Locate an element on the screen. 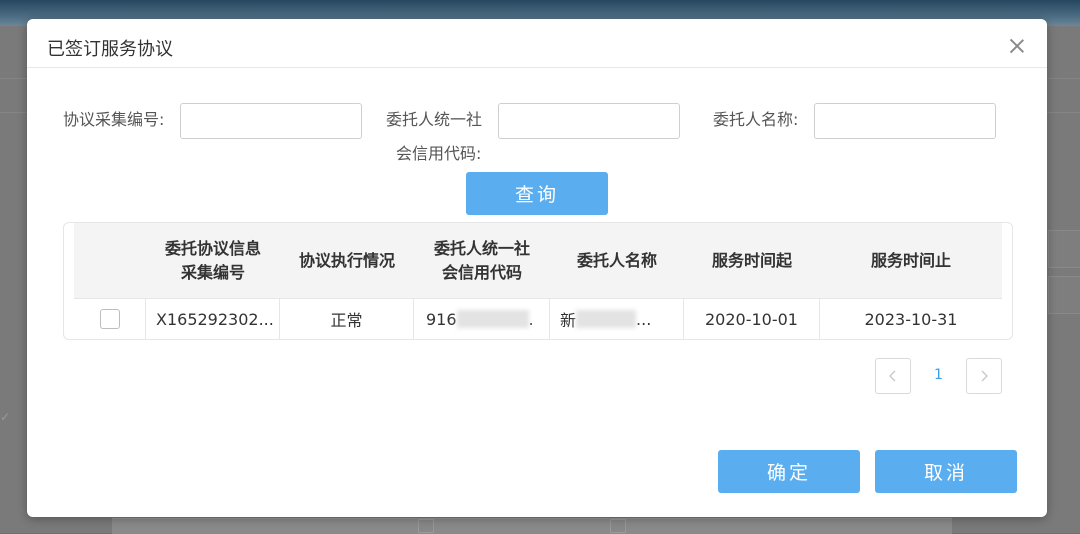 This screenshot has width=1080, height=534. header-credit-code: 委托人统一社 会信用代码 is located at coordinates (482, 260).